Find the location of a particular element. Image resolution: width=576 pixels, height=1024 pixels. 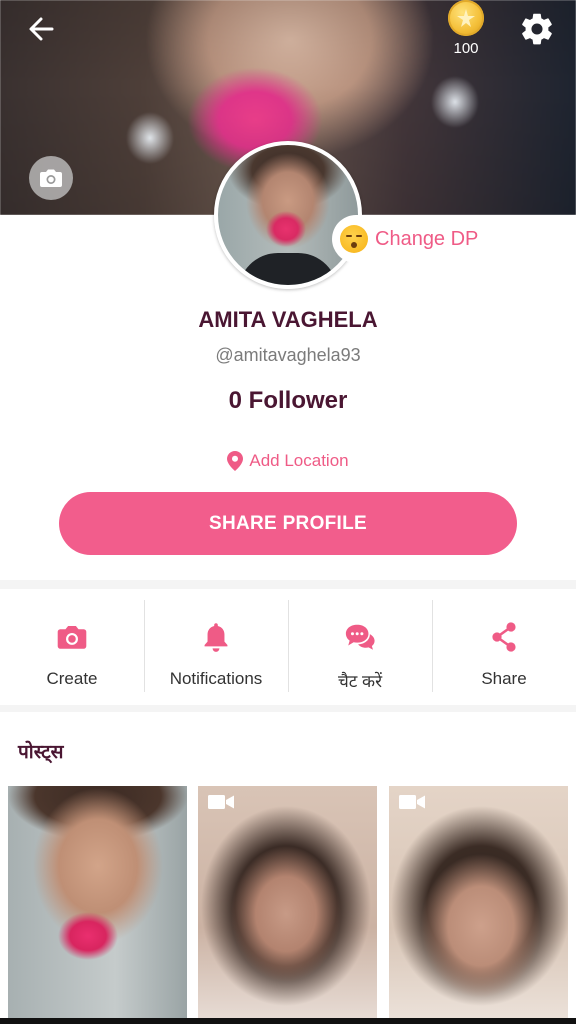

share-icon is located at coordinates (504, 637).